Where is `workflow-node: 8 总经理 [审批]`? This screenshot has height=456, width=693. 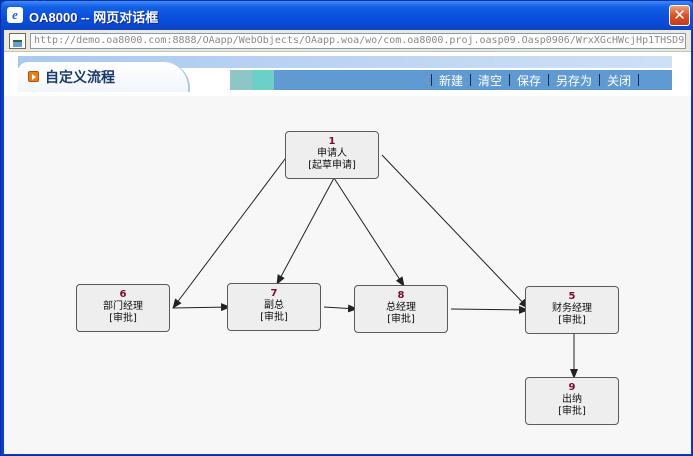 workflow-node: 8 总经理 [审批] is located at coordinates (401, 309).